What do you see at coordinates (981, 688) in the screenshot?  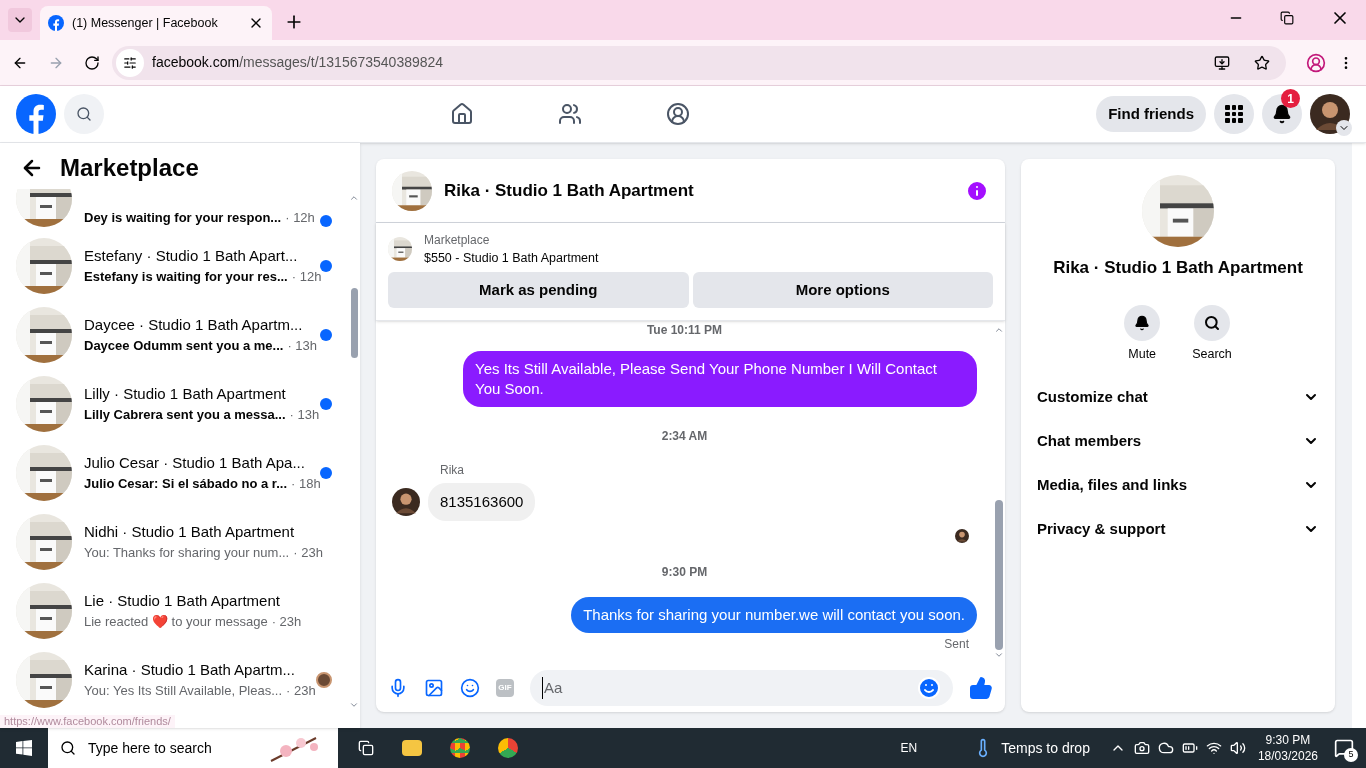 I see `thumbs-up-icon` at bounding box center [981, 688].